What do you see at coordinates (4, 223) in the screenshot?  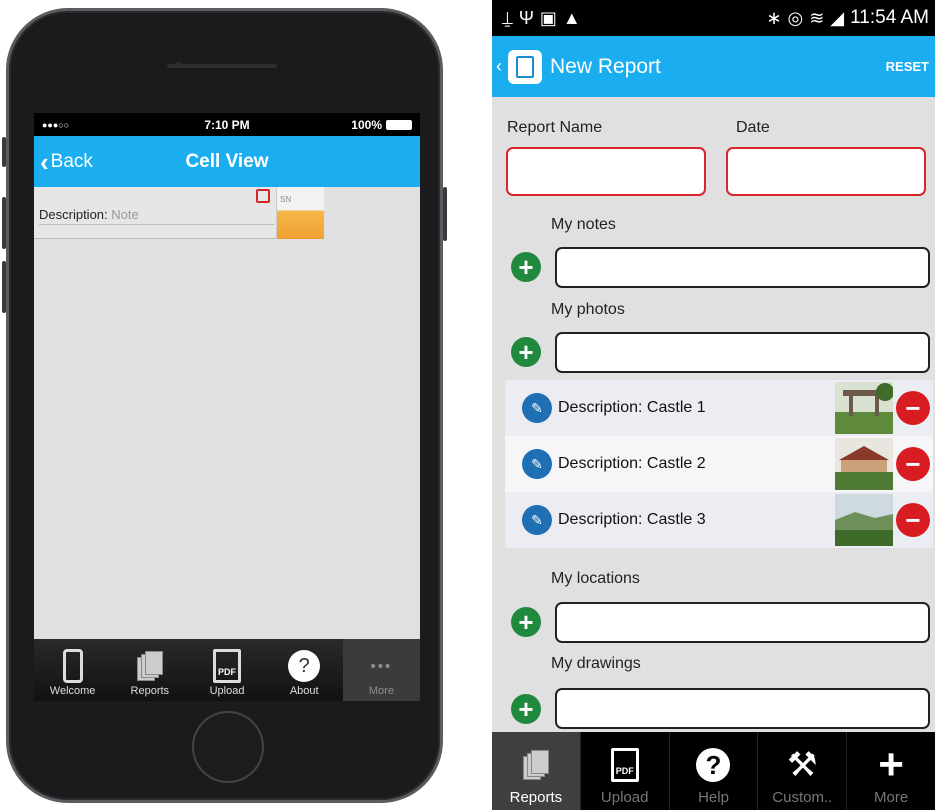 I see `volume-up-button` at bounding box center [4, 223].